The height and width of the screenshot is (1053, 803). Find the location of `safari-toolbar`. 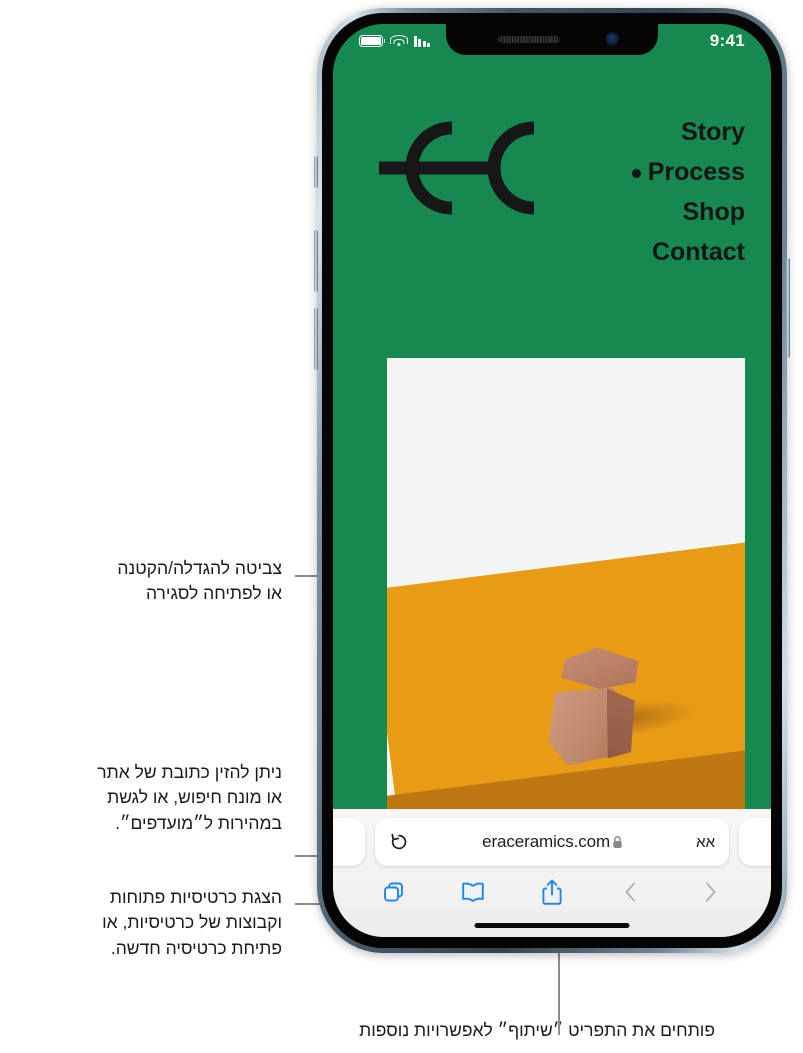

safari-toolbar is located at coordinates (552, 892).